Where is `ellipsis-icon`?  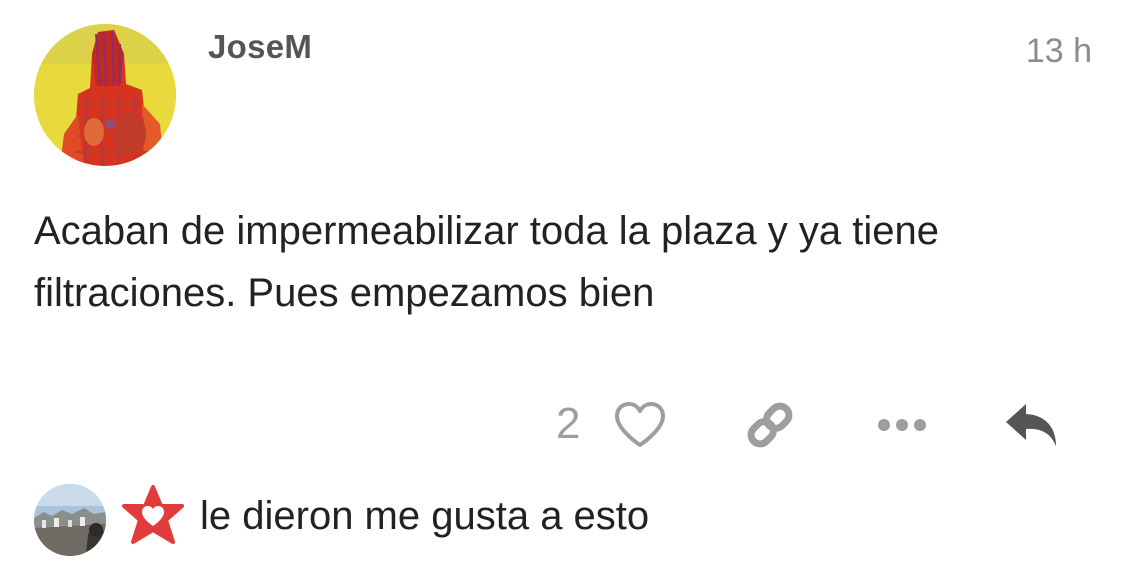 ellipsis-icon is located at coordinates (902, 425).